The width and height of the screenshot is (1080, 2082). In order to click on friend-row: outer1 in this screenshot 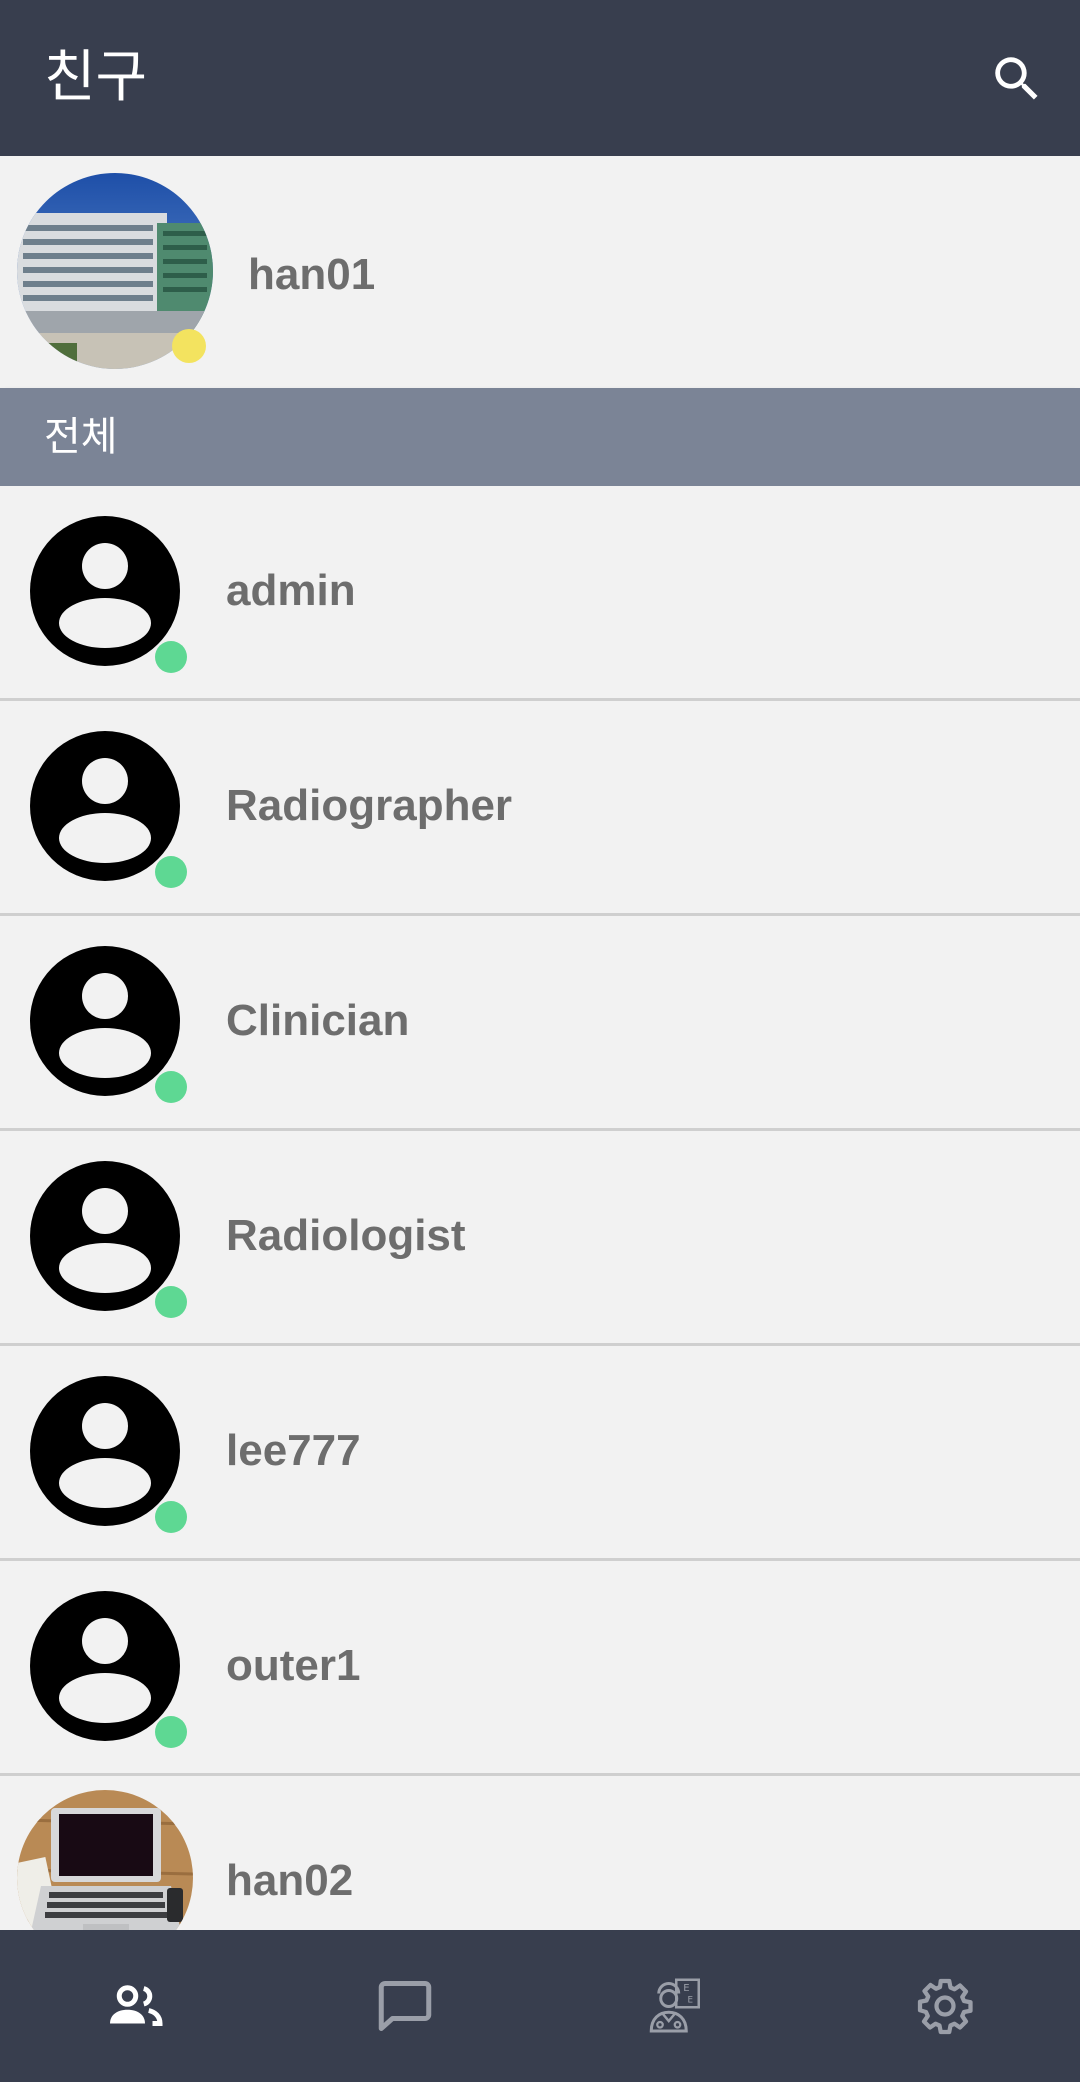, I will do `click(540, 1668)`.